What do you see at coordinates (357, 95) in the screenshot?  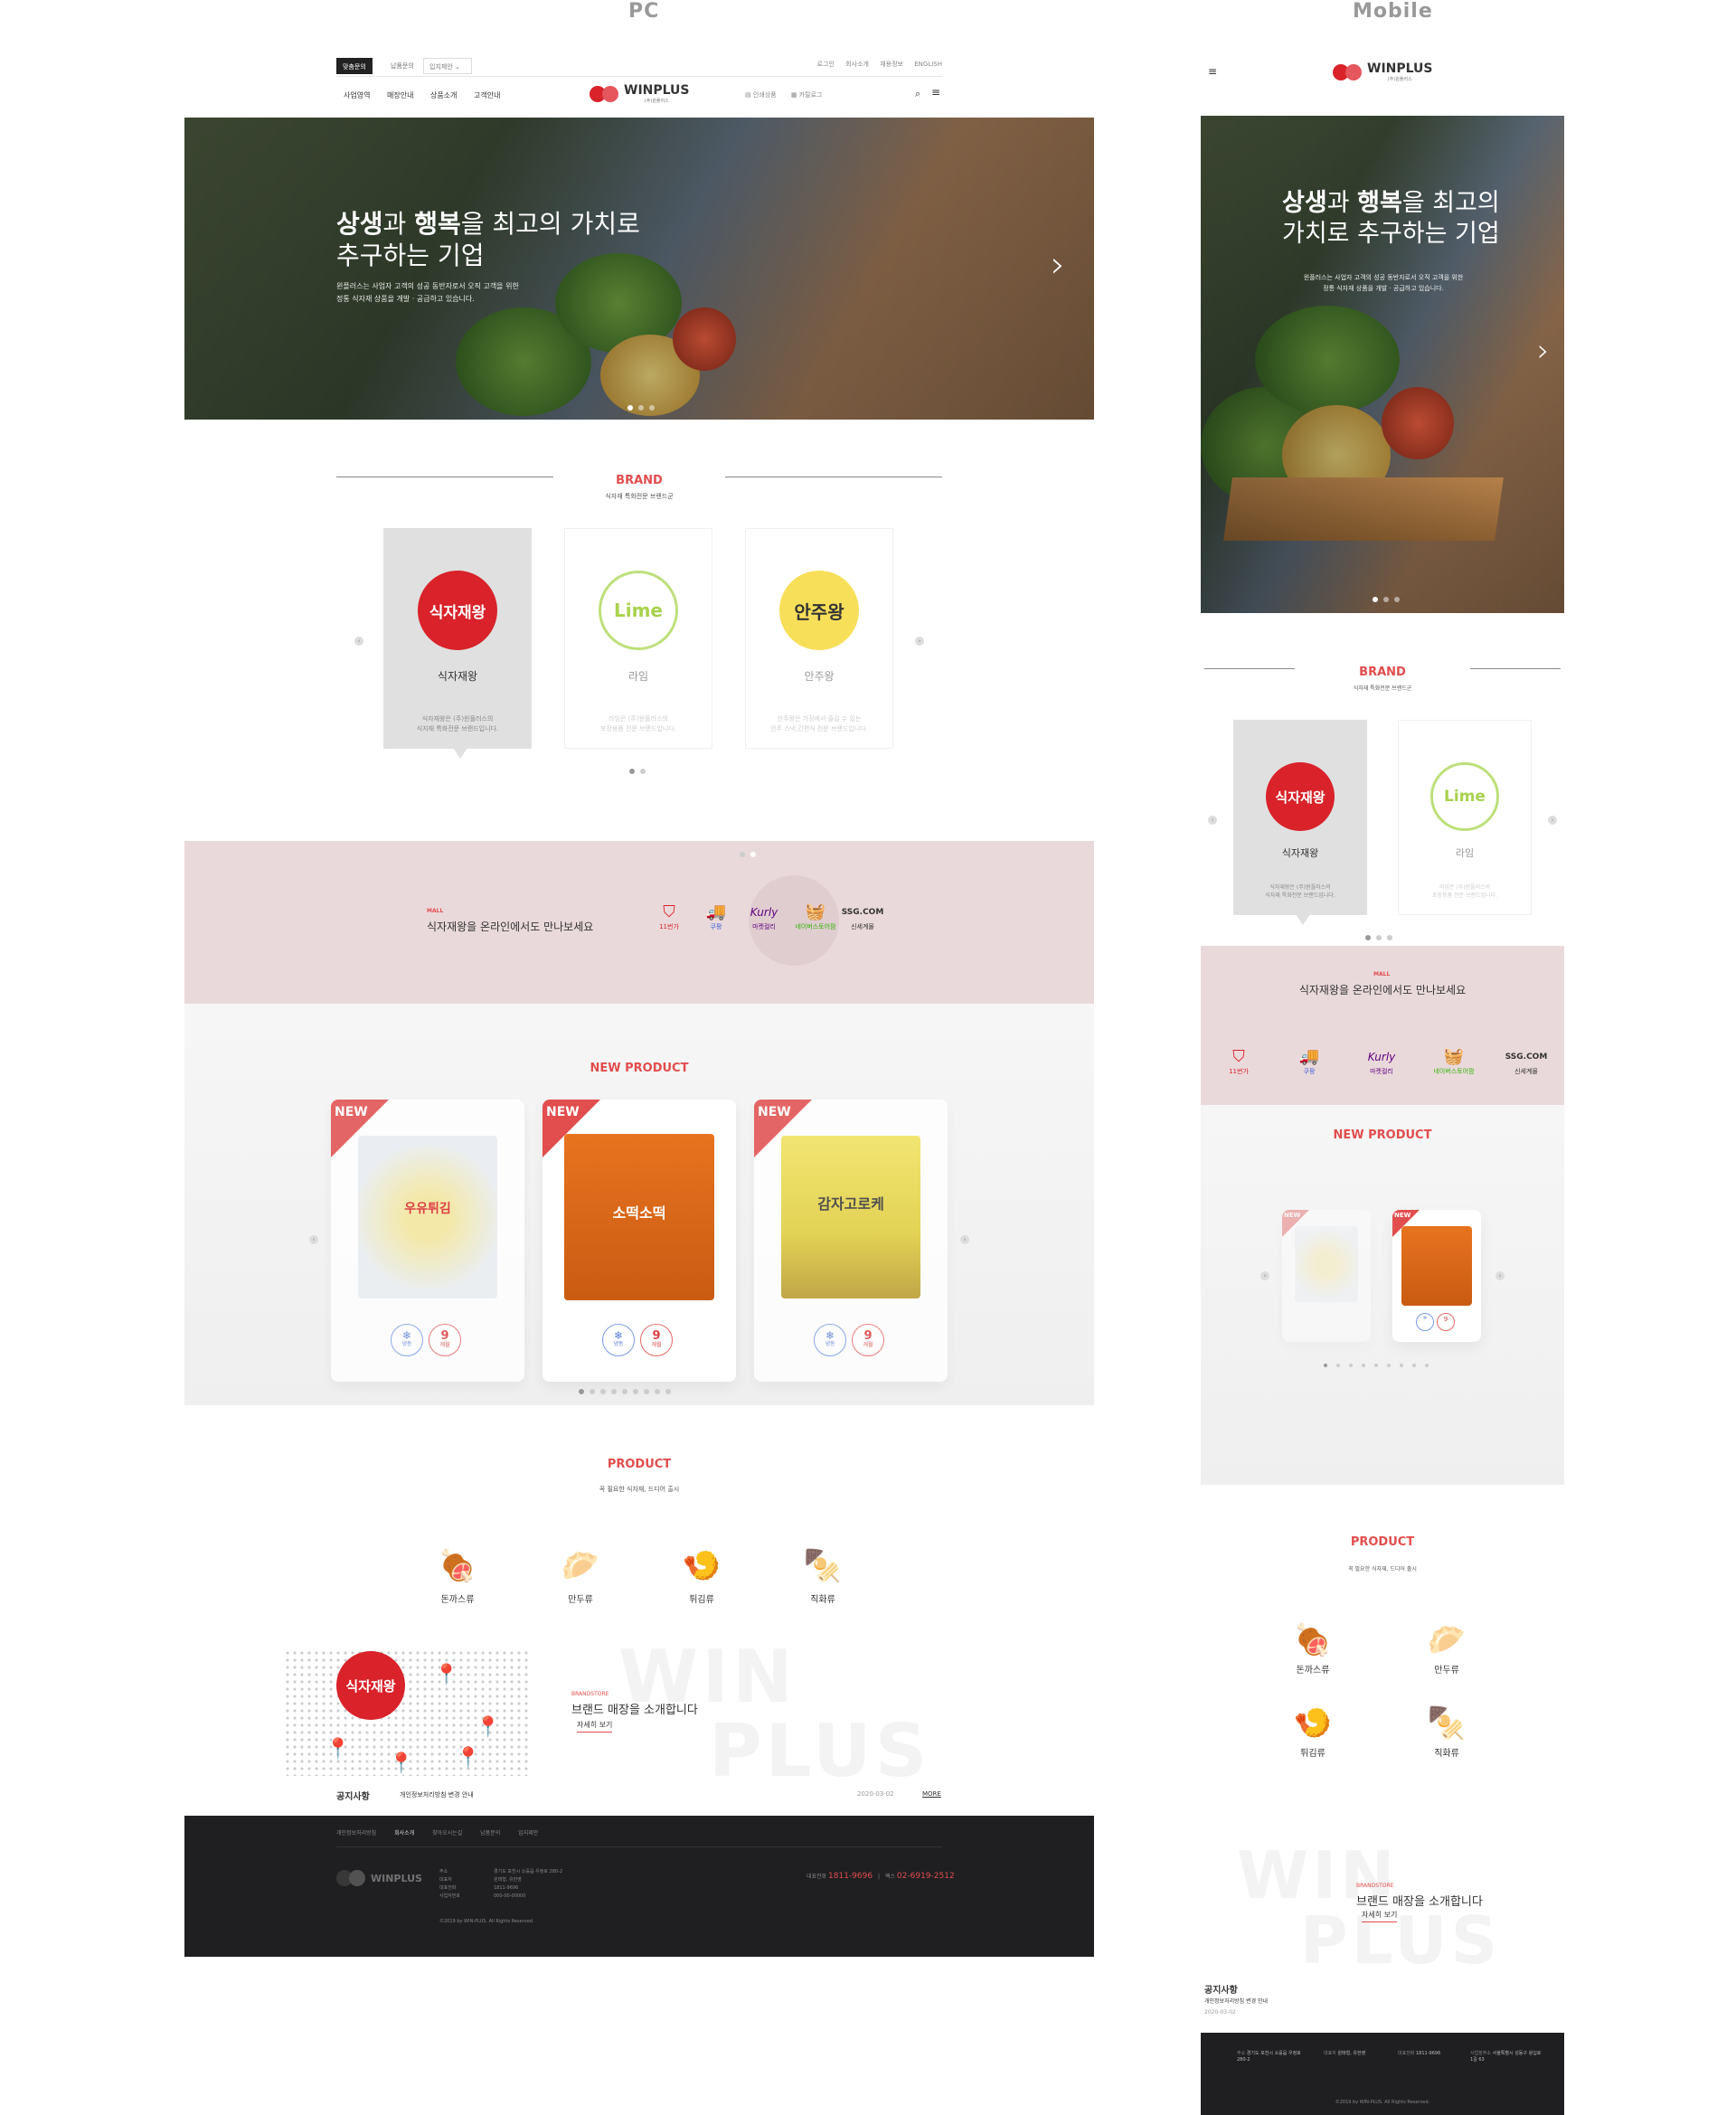 I see `nav-item-business: 사업영역` at bounding box center [357, 95].